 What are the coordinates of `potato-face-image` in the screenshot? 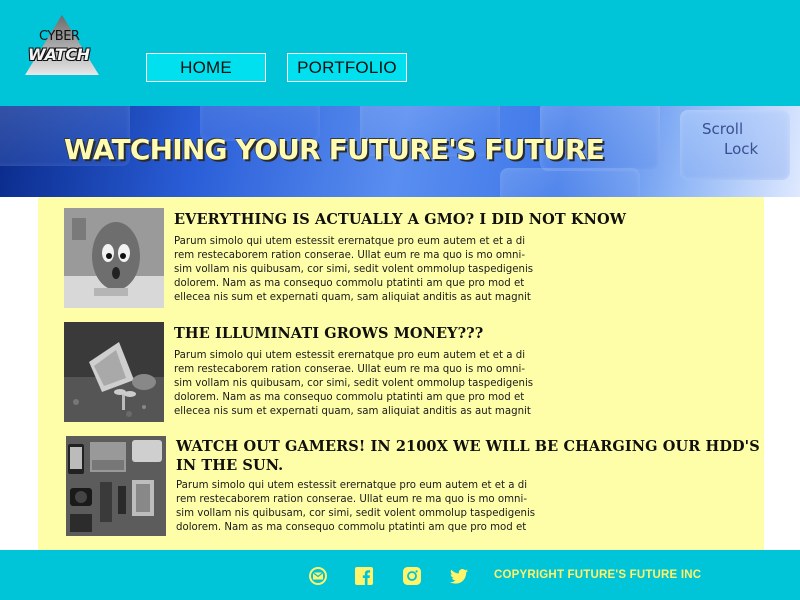 It's located at (114, 258).